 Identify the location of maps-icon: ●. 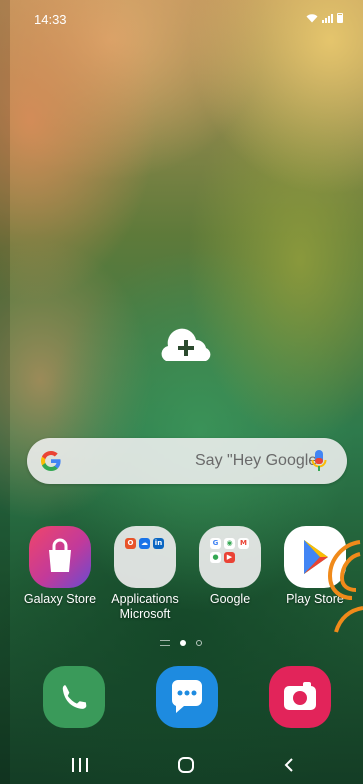
(215, 557).